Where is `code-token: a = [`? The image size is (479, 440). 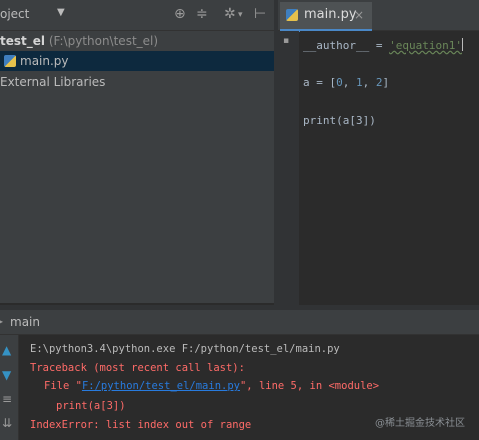 code-token: a = [ is located at coordinates (320, 82).